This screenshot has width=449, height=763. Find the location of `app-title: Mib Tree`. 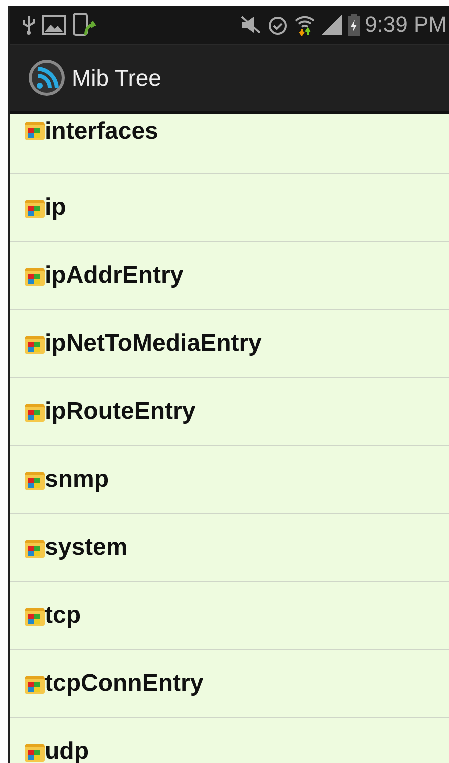

app-title: Mib Tree is located at coordinates (117, 78).